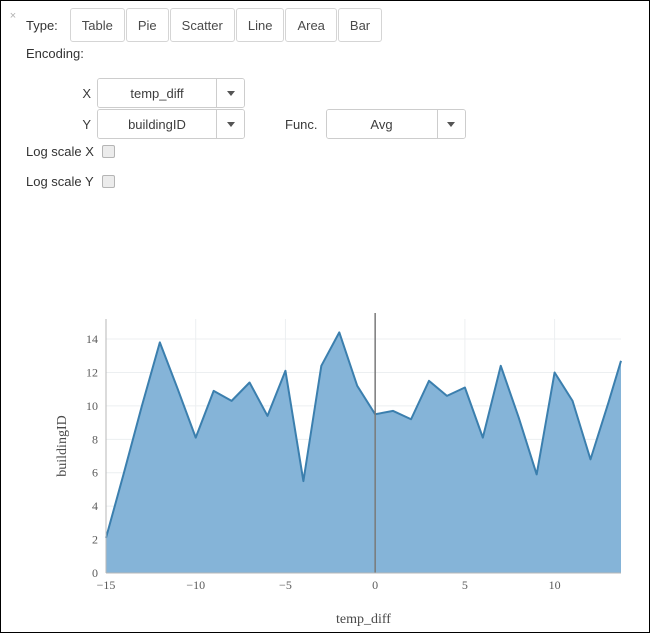  I want to click on func-select: Avg, so click(395, 124).